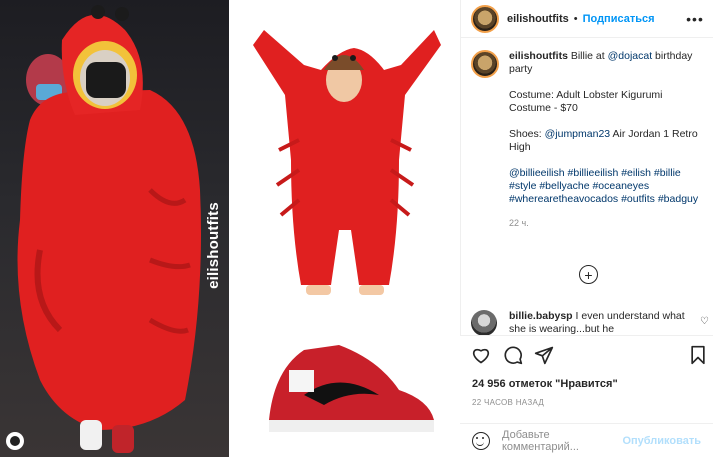  I want to click on mention-dojacat: @dojacat, so click(630, 56).